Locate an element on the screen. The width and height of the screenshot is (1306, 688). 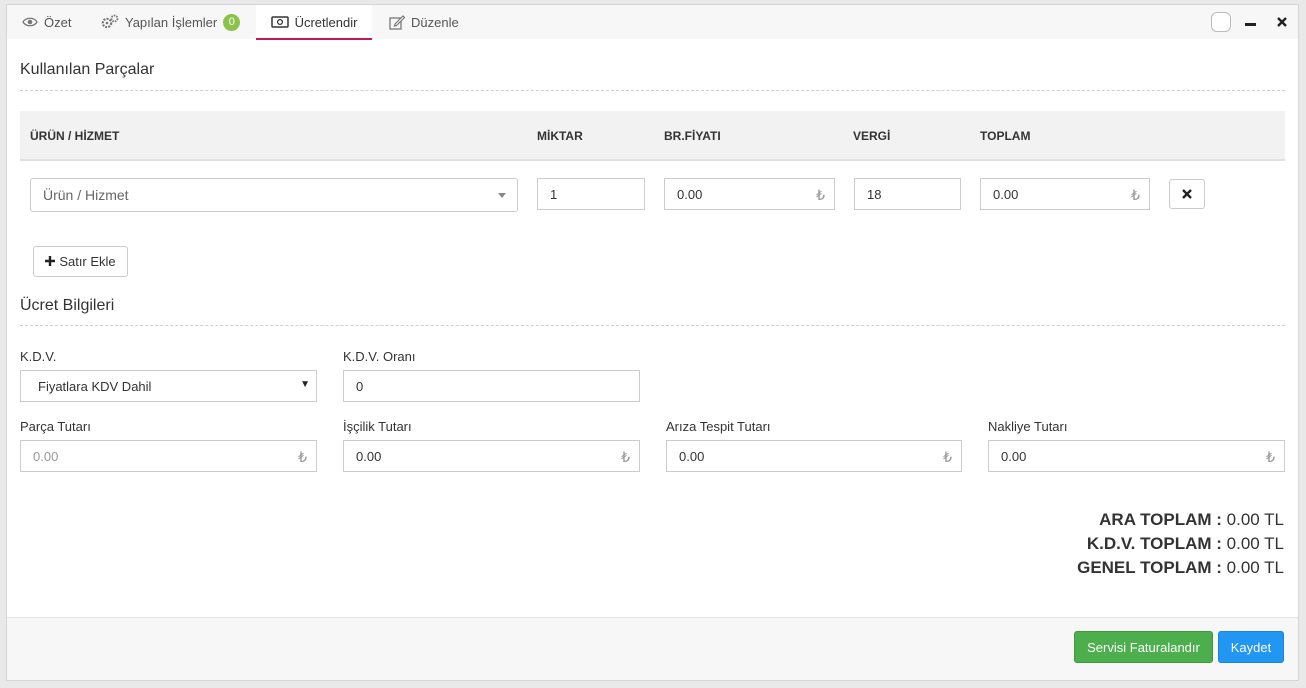
tab-summary-label: Özet is located at coordinates (58, 22).